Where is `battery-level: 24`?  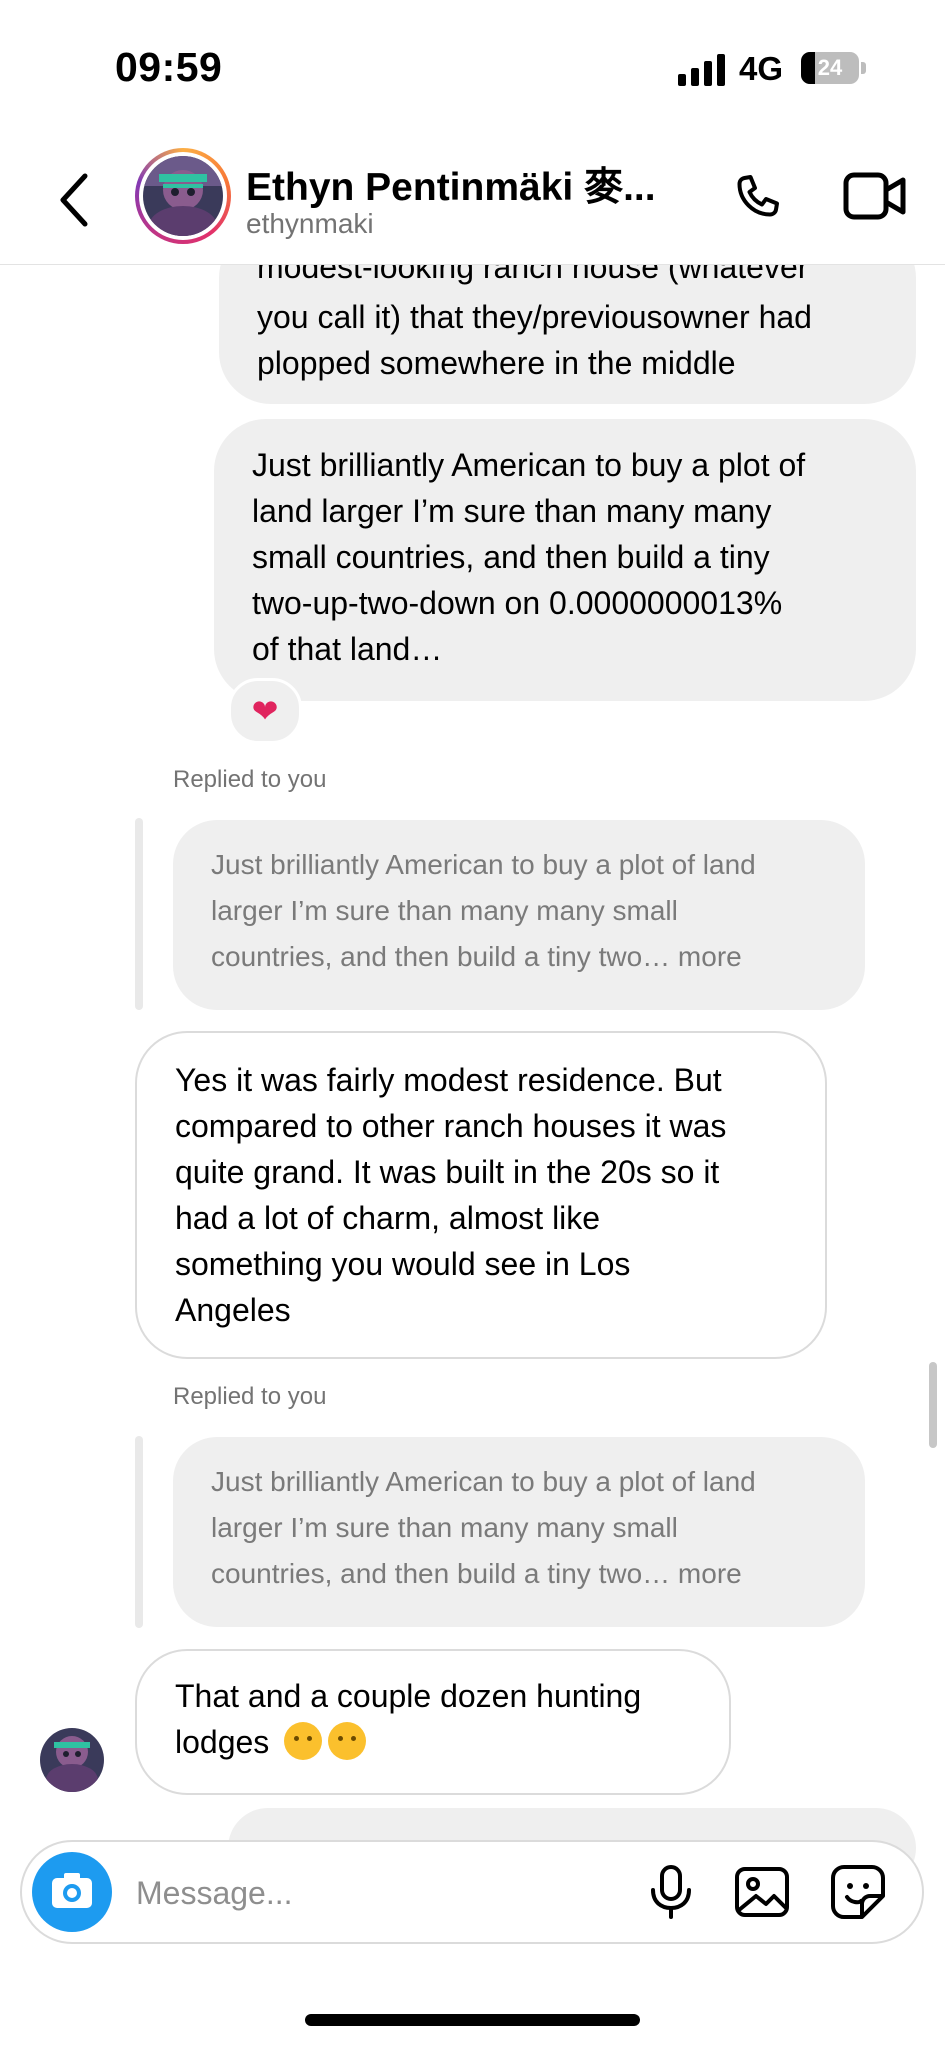 battery-level: 24 is located at coordinates (830, 67).